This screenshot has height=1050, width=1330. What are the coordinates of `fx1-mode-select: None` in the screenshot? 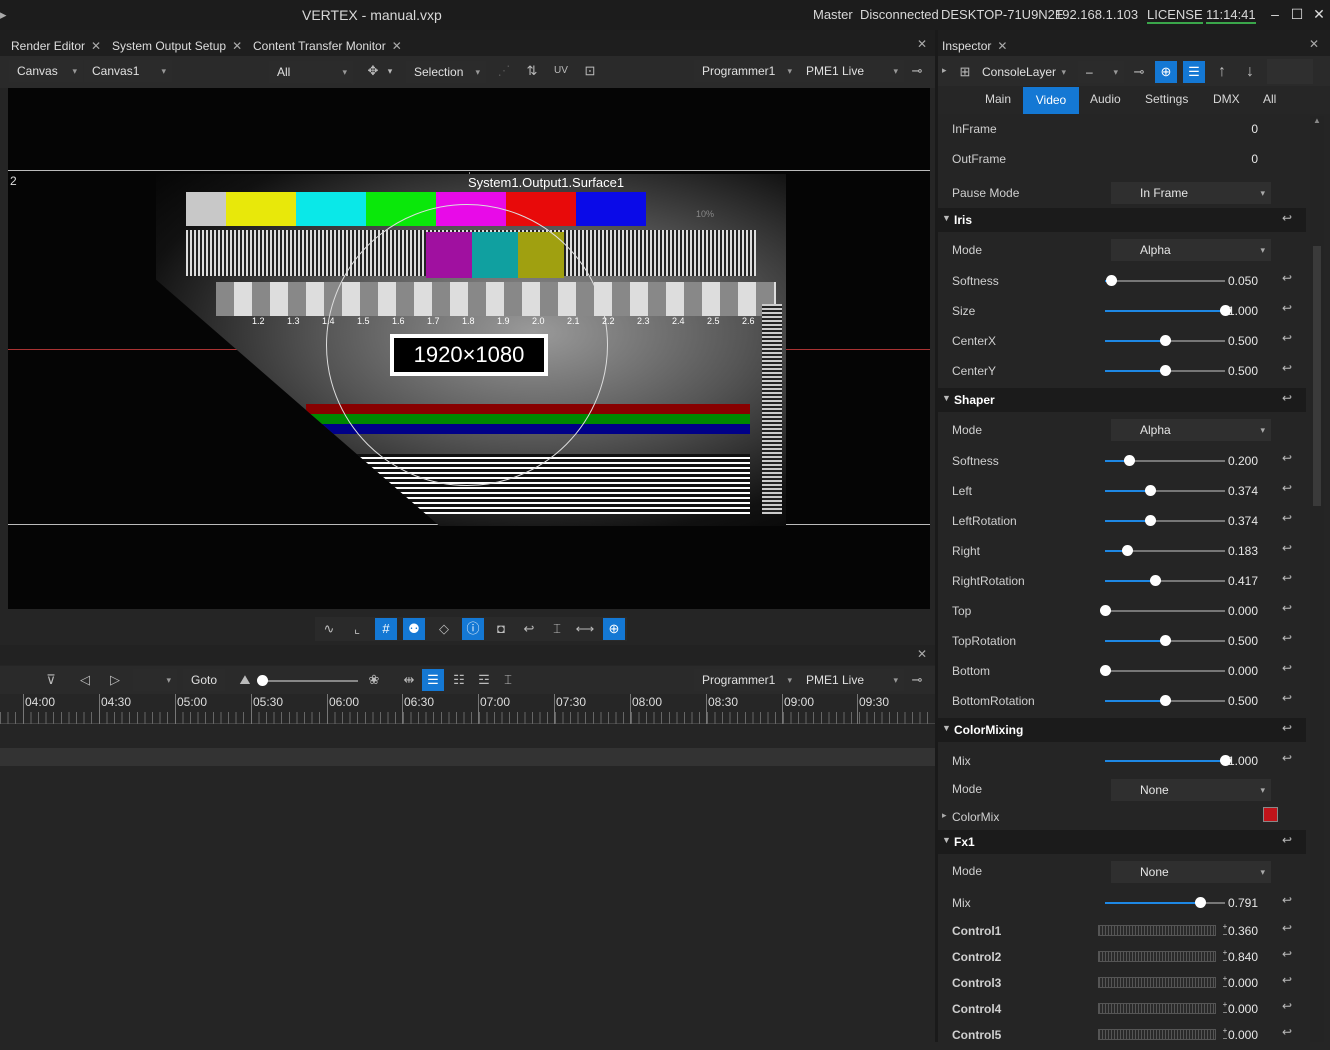 It's located at (1191, 872).